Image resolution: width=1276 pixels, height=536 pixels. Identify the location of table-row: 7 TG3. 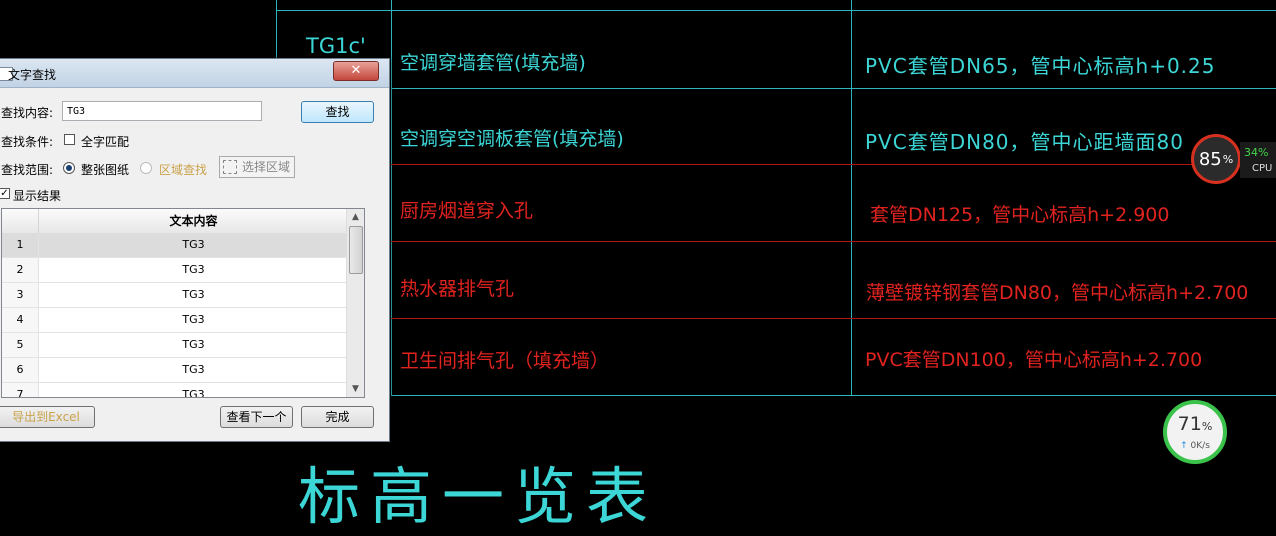
(175, 390).